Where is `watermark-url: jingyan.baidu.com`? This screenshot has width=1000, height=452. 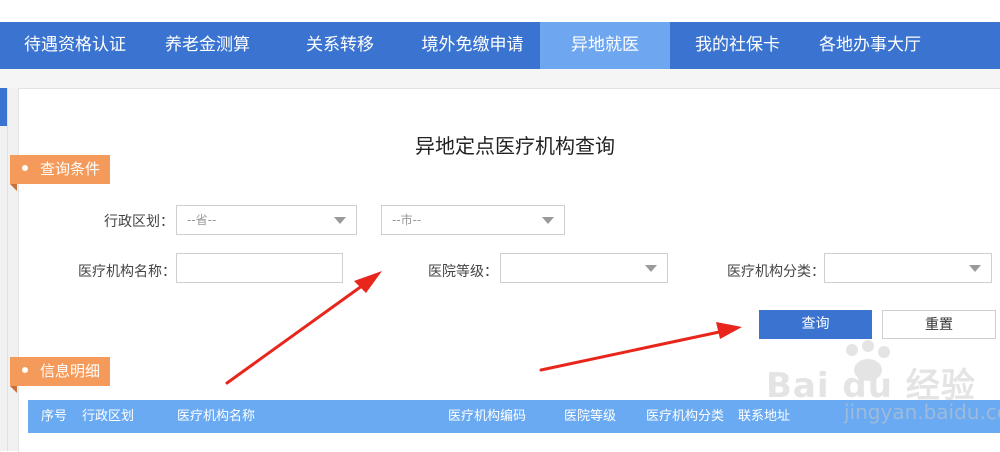
watermark-url: jingyan.baidu.com is located at coordinates (922, 412).